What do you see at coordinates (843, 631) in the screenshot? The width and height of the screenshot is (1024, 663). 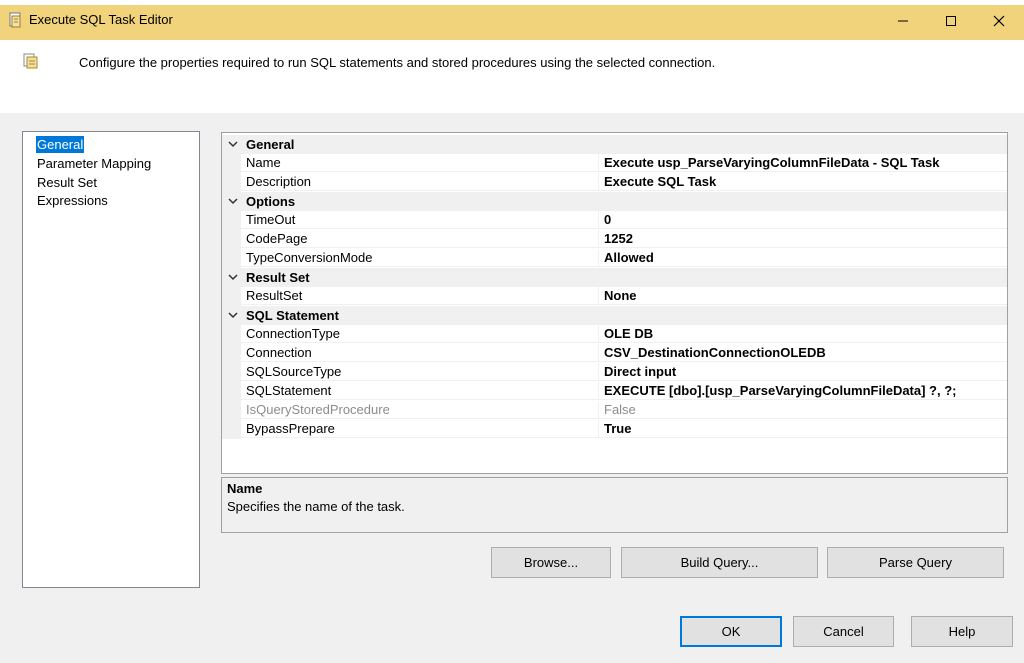 I see `cancel-button: Cancel` at bounding box center [843, 631].